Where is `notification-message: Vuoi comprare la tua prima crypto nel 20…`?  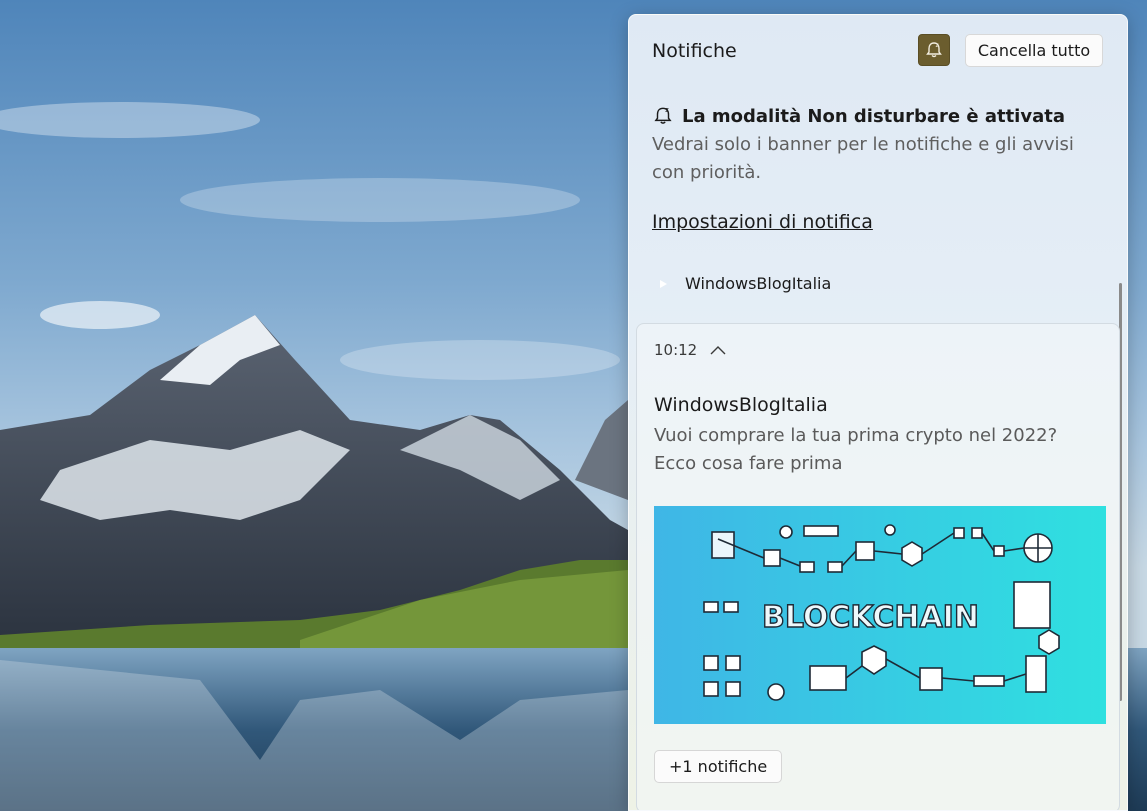
notification-message: Vuoi comprare la tua prima crypto nel 20… is located at coordinates (856, 449).